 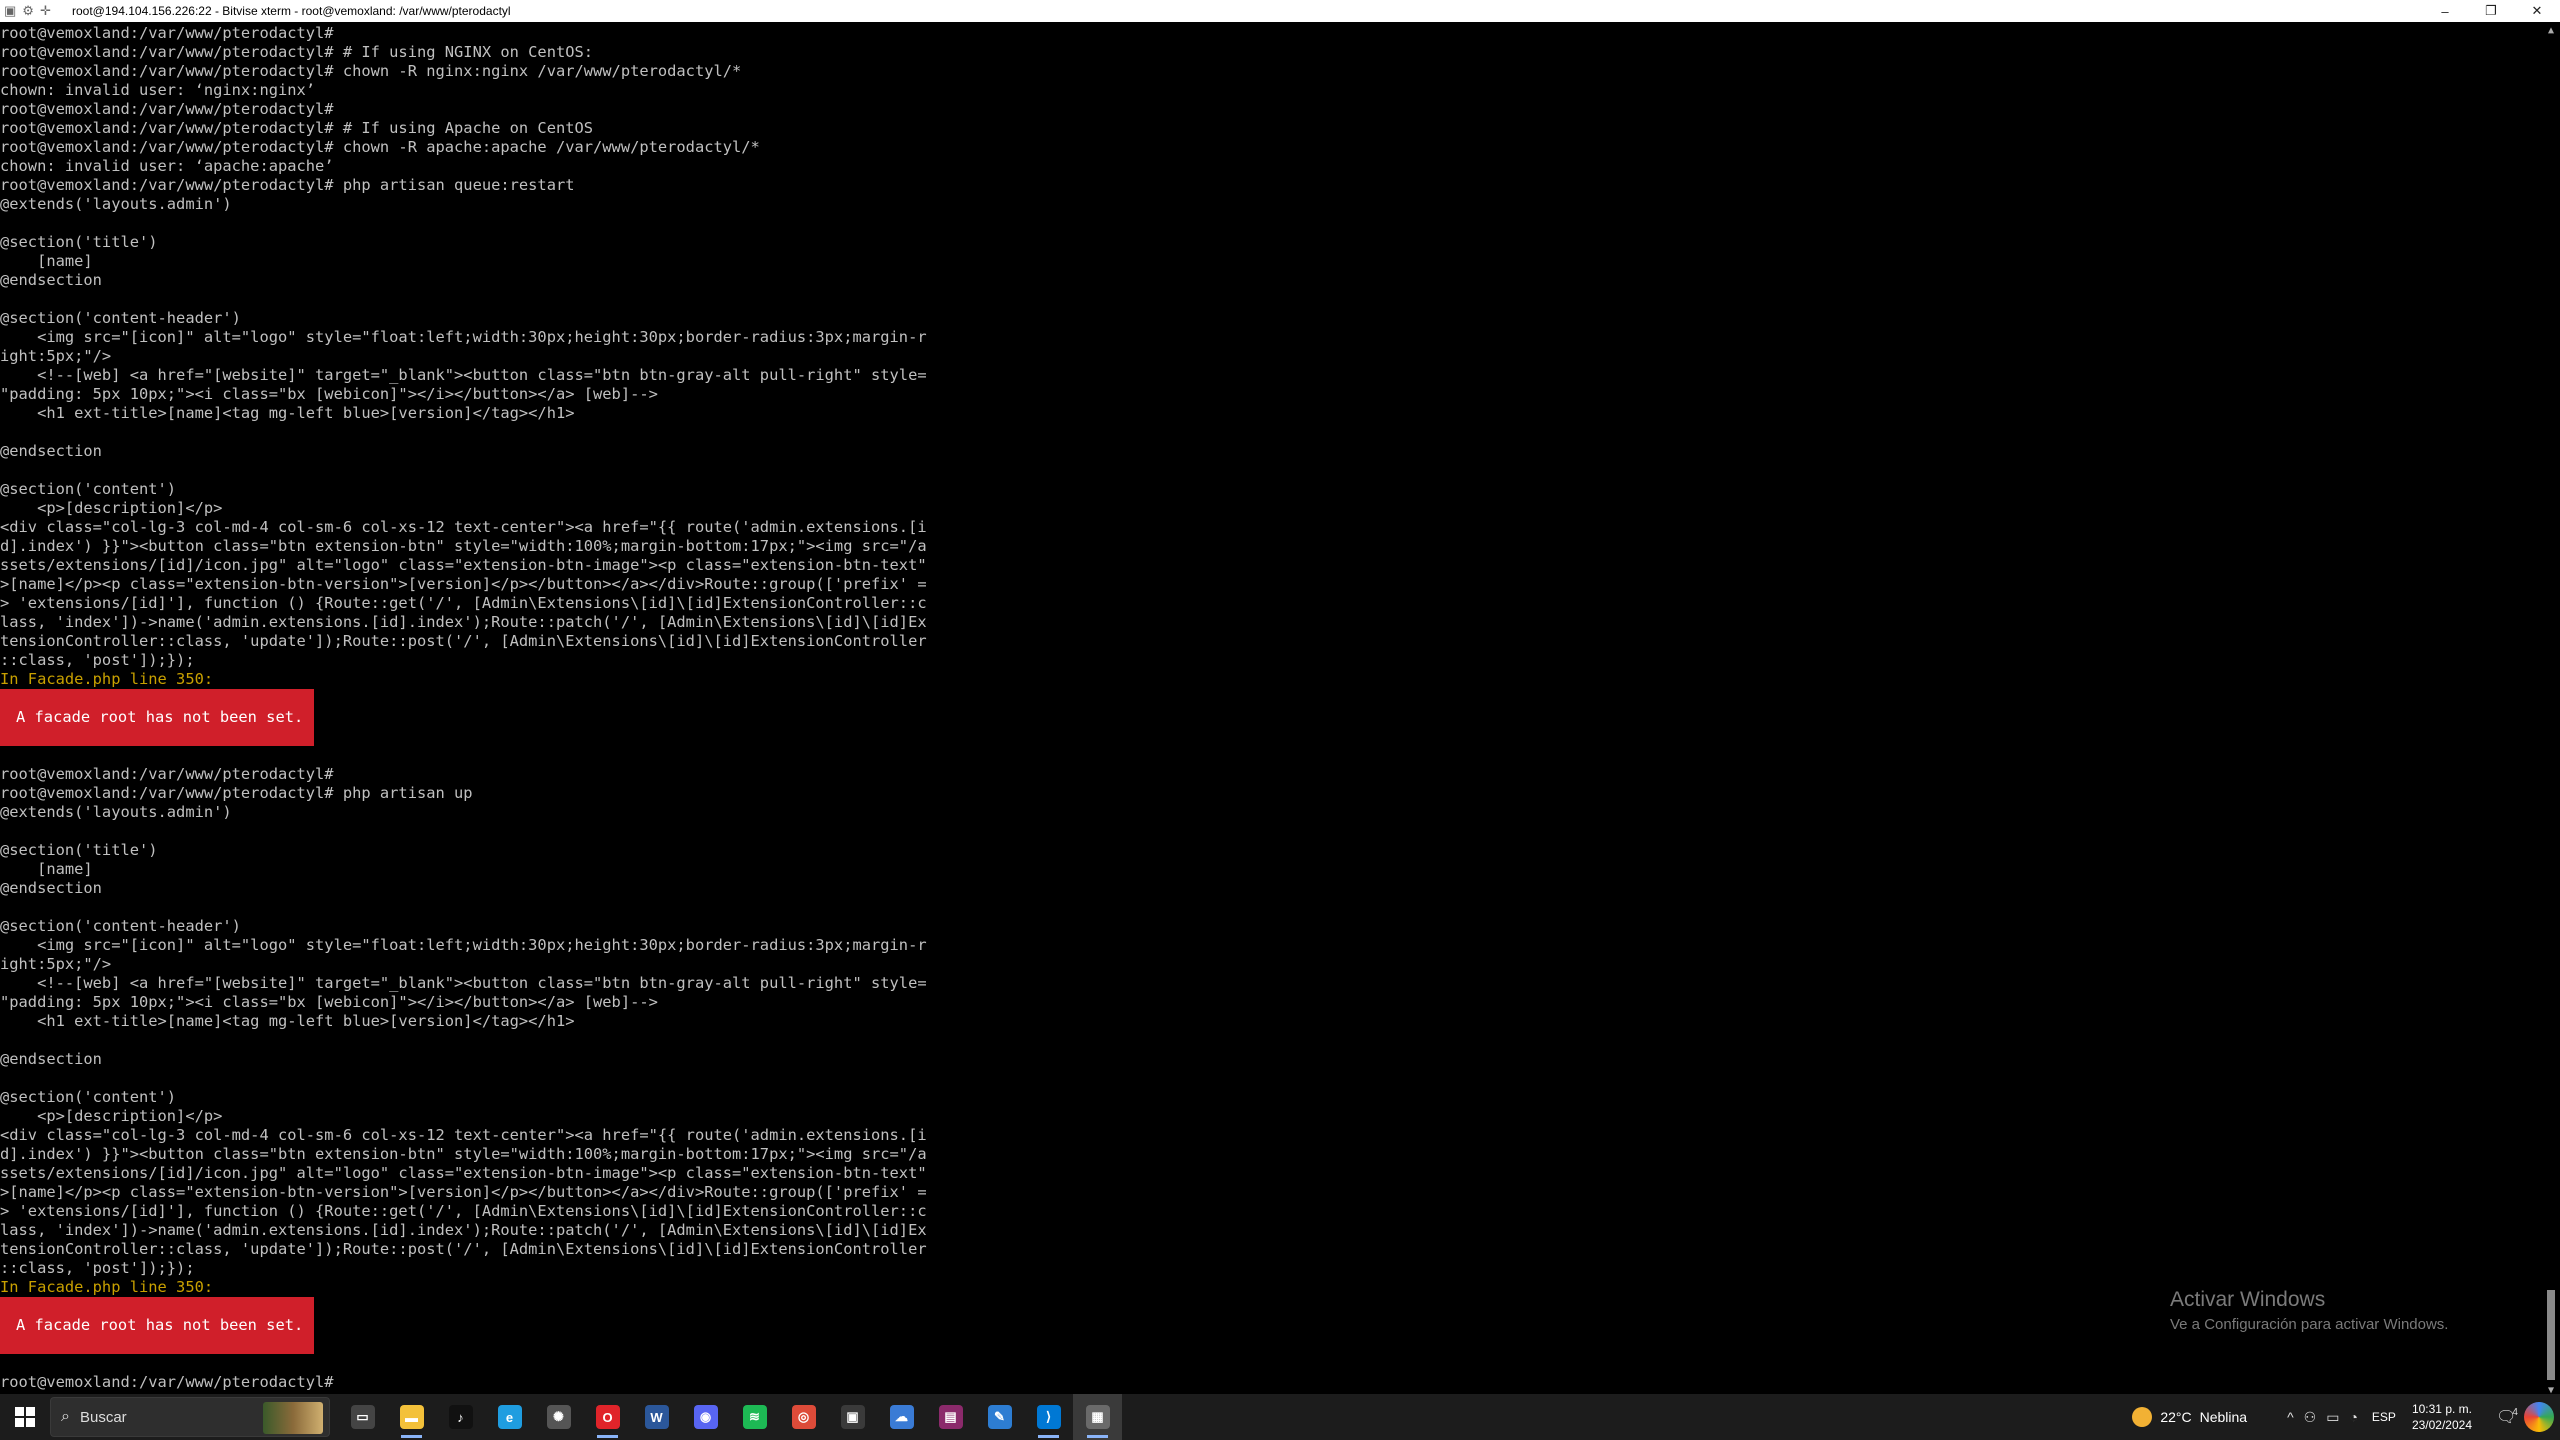 I want to click on taskbar-app-bitvise-xterm: ▦, so click(x=1097, y=1417).